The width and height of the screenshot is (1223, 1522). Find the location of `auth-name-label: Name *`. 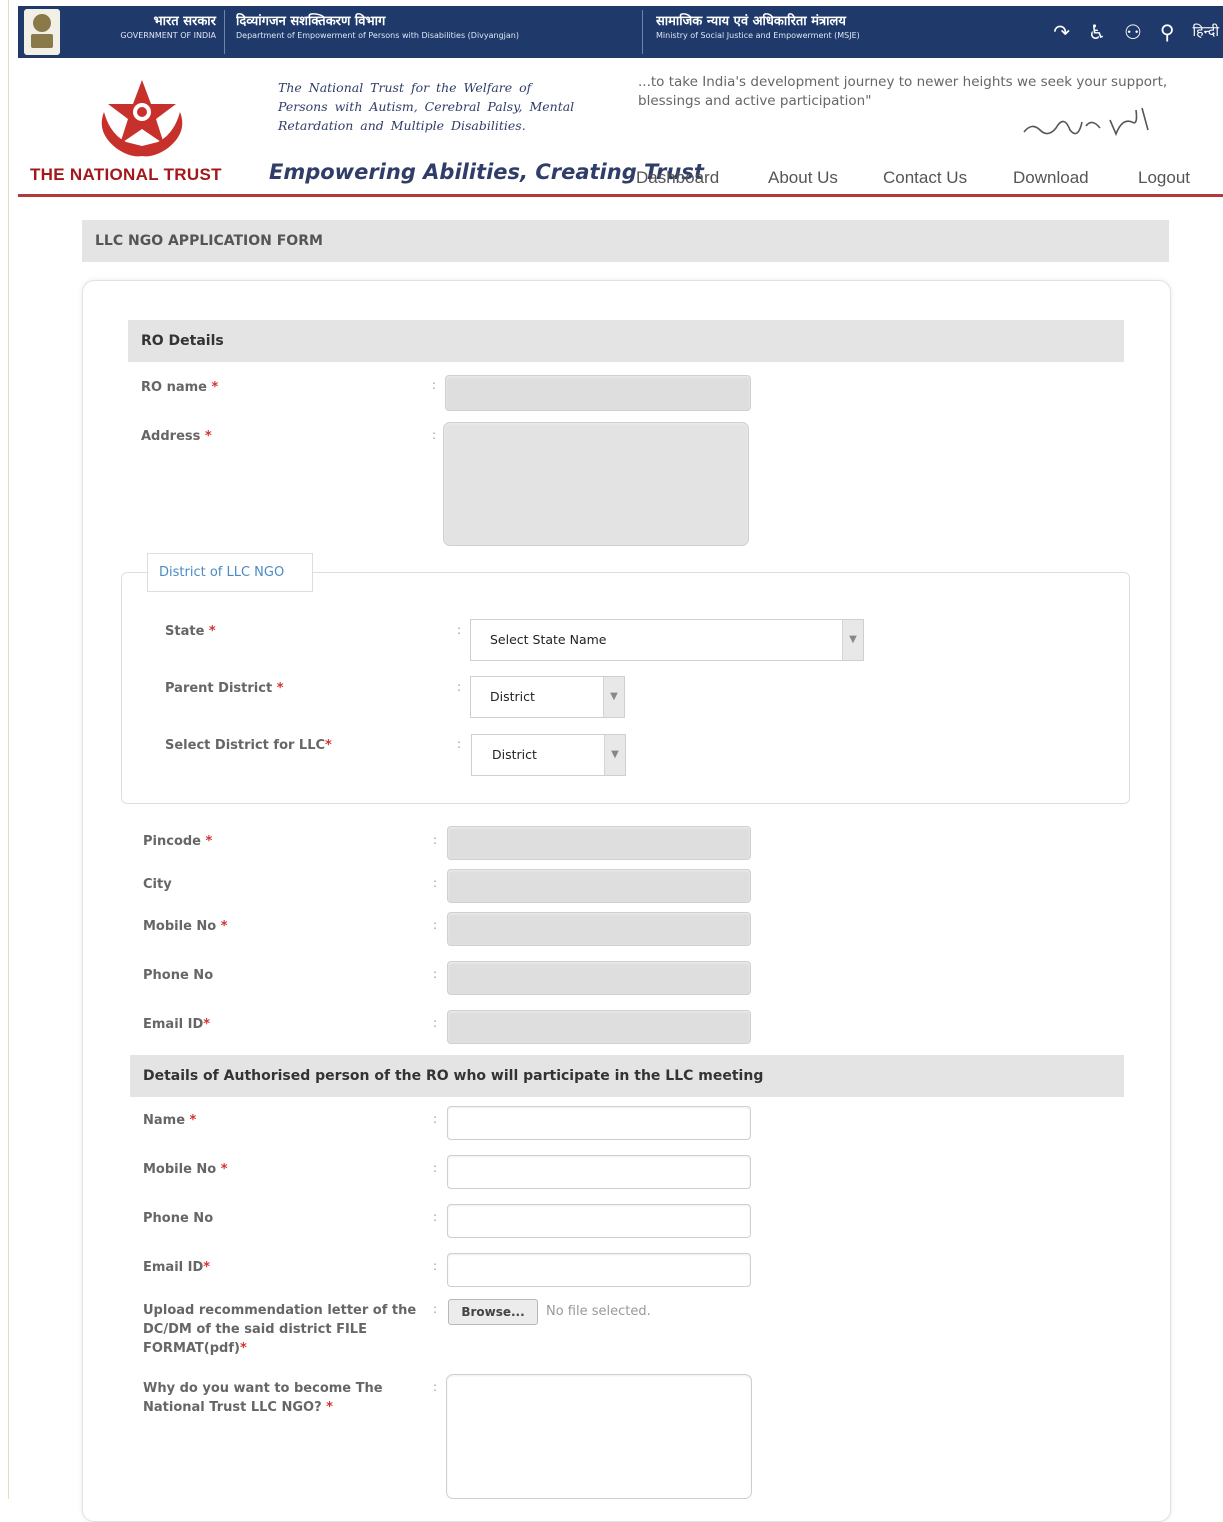

auth-name-label: Name * is located at coordinates (170, 1120).